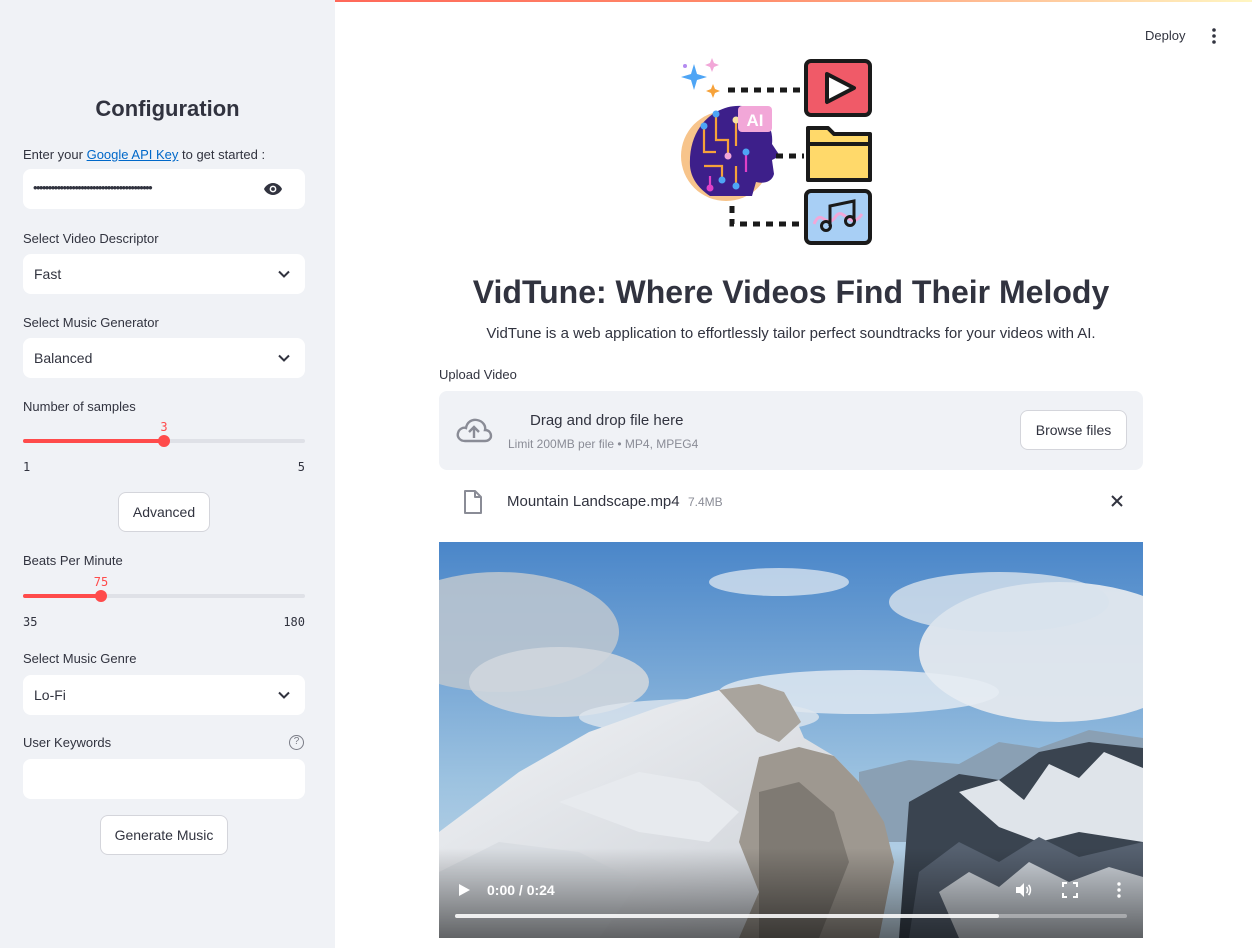 The width and height of the screenshot is (1252, 948). I want to click on fullscreen-icon, so click(1070, 890).